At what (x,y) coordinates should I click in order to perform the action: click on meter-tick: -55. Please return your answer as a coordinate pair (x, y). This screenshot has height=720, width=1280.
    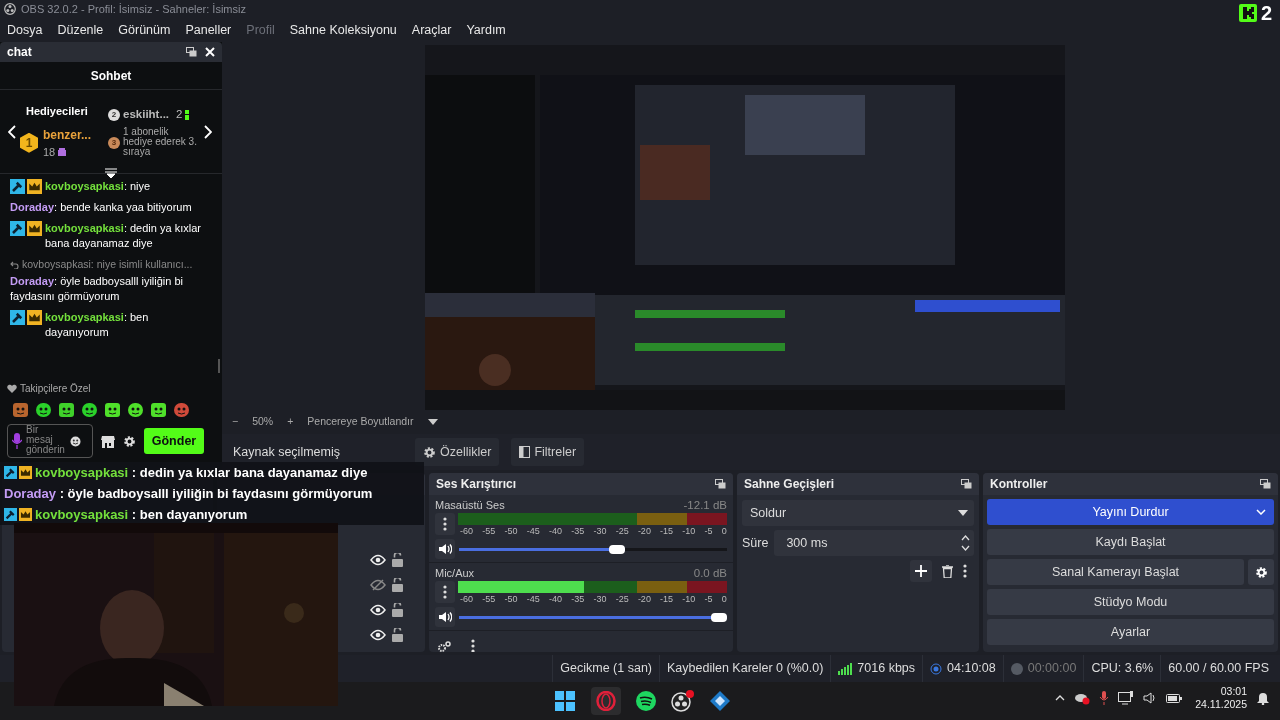
    Looking at the image, I should click on (489, 599).